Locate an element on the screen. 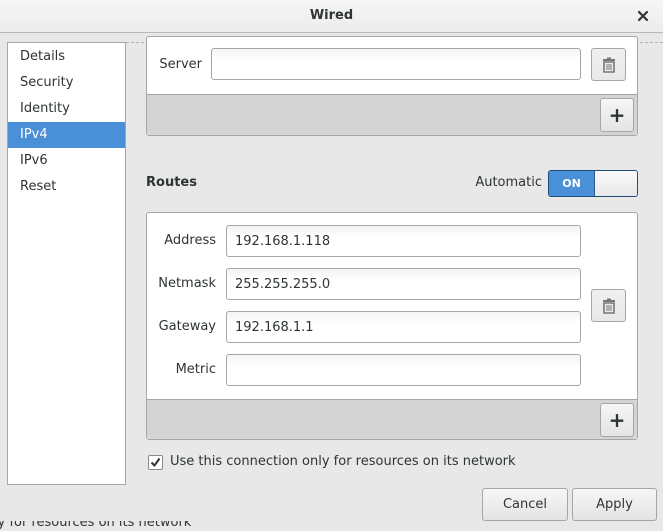  netmask-input is located at coordinates (403, 284).